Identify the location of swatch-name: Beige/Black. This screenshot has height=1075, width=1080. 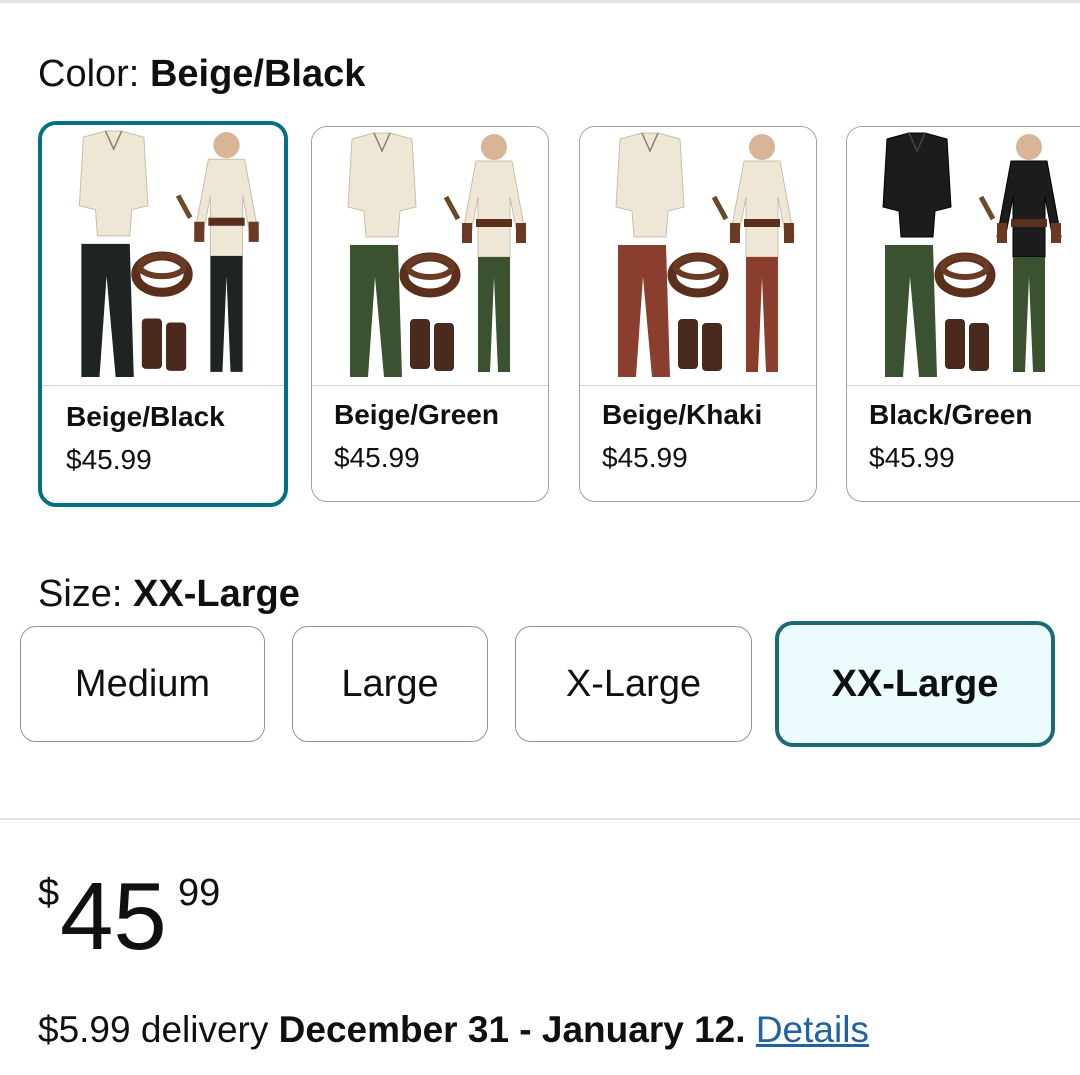
(145, 416).